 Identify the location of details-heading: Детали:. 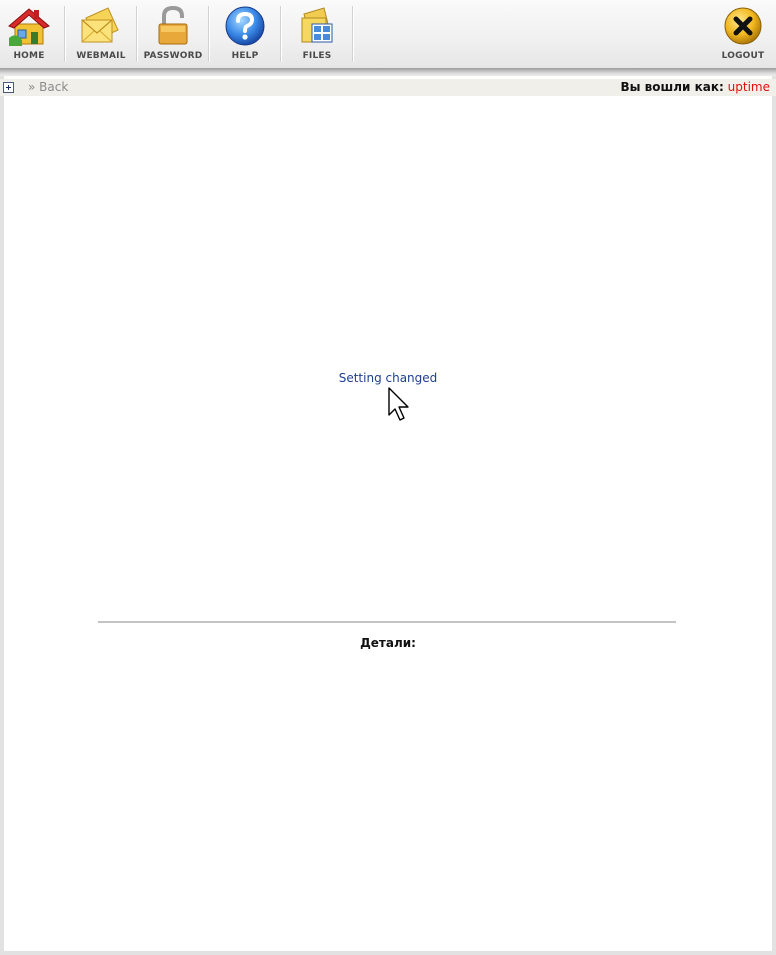
(388, 643).